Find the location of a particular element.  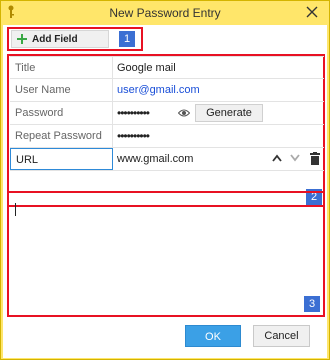

add-field-button: Add Field is located at coordinates (60, 39).